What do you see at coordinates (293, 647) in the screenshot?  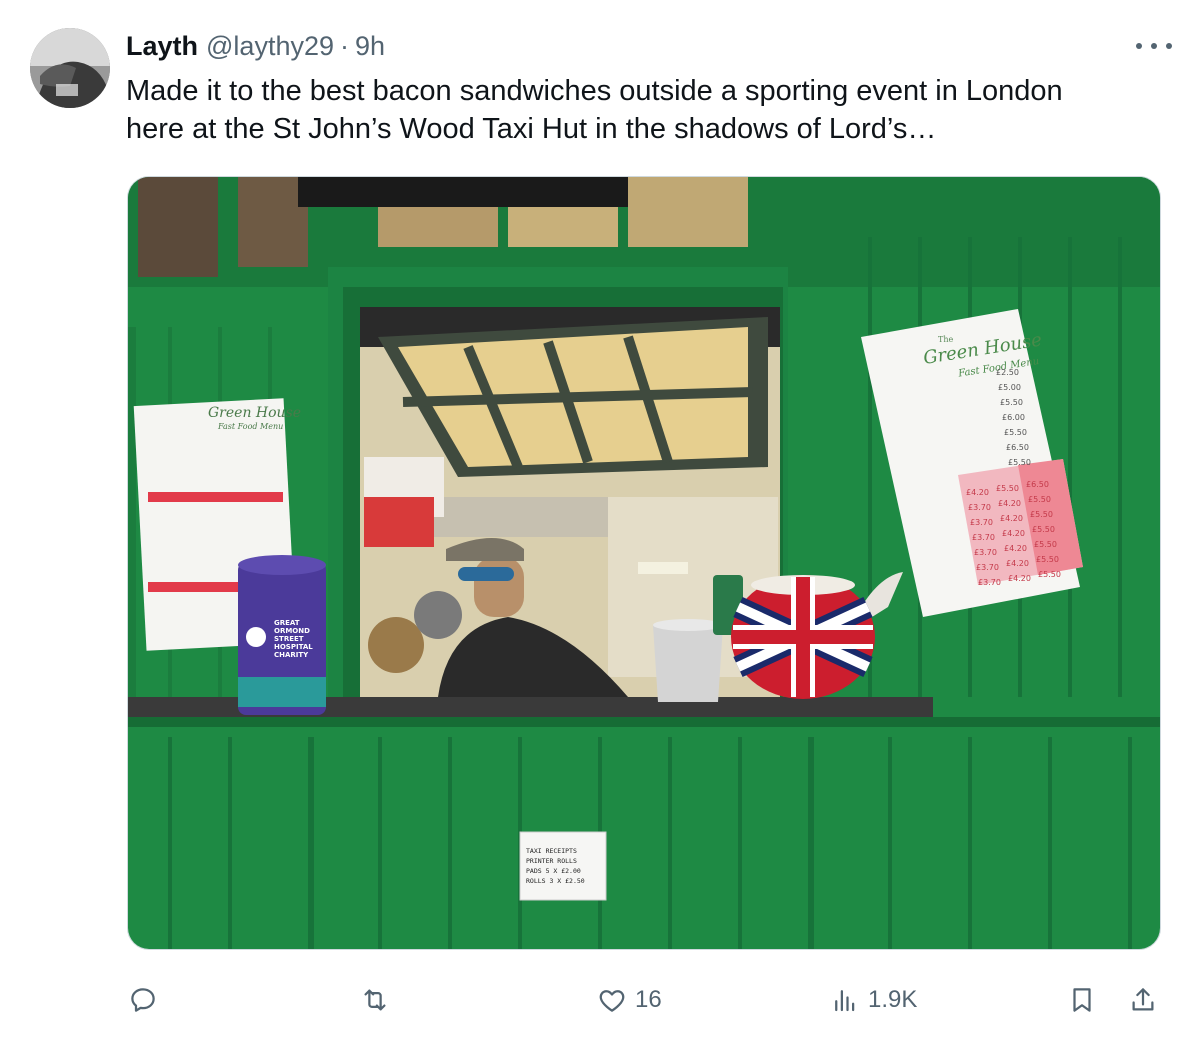 I see `charity-text: HOSPITAL` at bounding box center [293, 647].